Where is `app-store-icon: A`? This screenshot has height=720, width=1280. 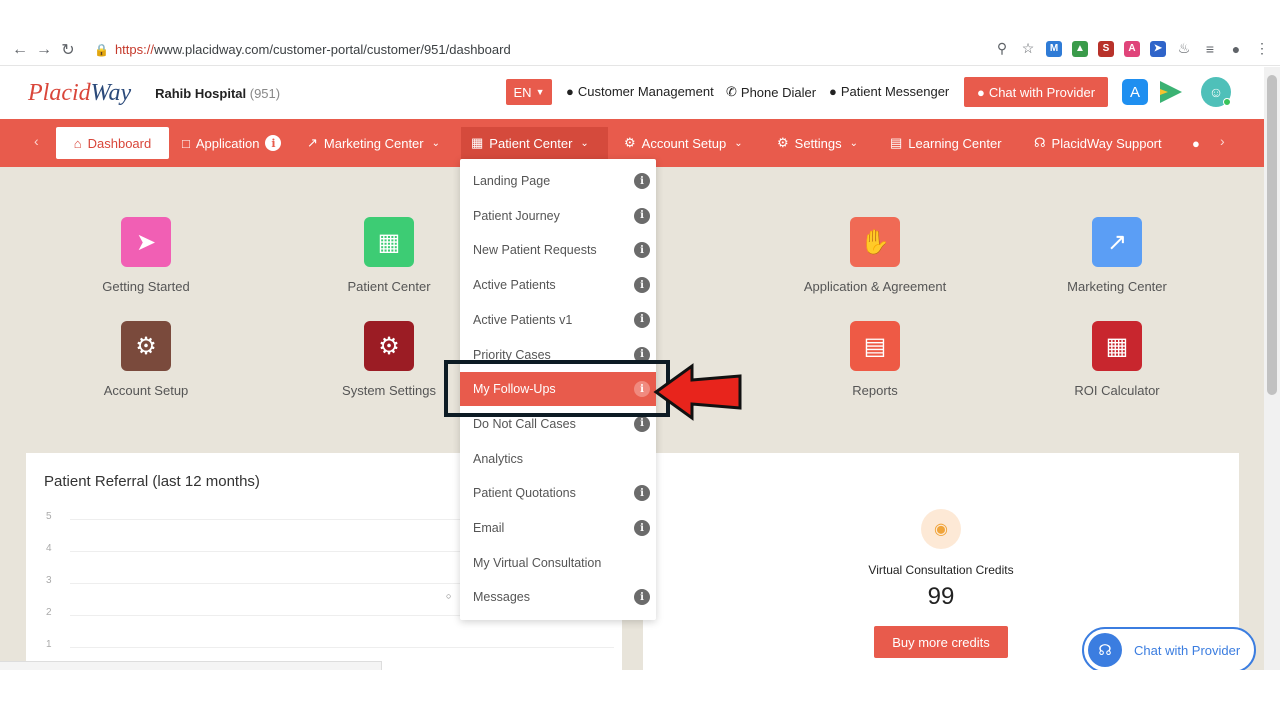
app-store-icon: A is located at coordinates (1135, 92).